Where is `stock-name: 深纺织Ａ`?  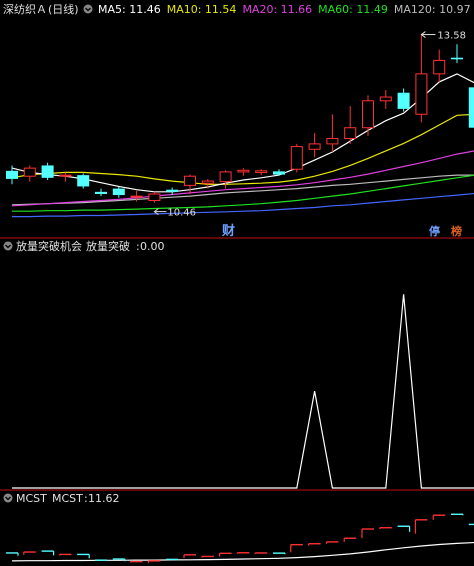 stock-name: 深纺织Ａ is located at coordinates (25, 9).